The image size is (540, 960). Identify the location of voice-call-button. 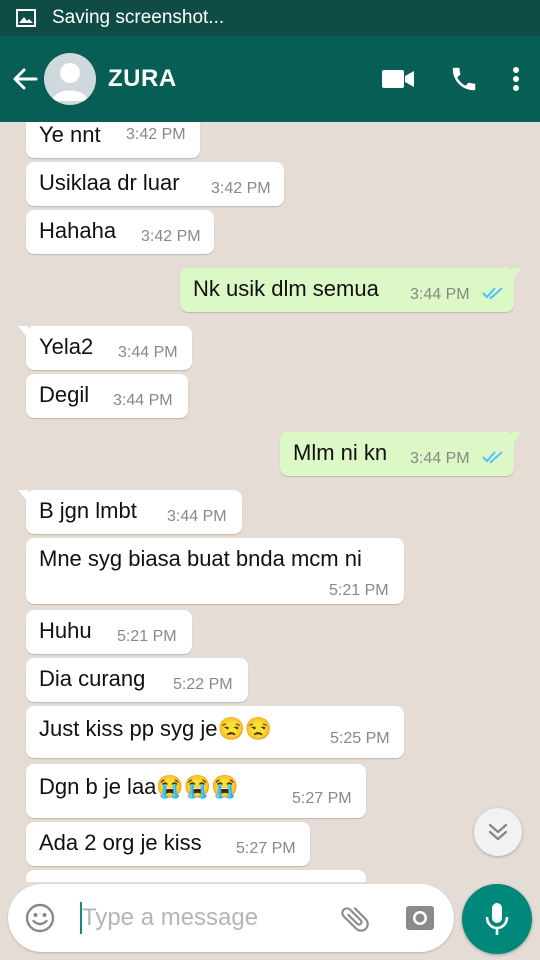
(464, 79).